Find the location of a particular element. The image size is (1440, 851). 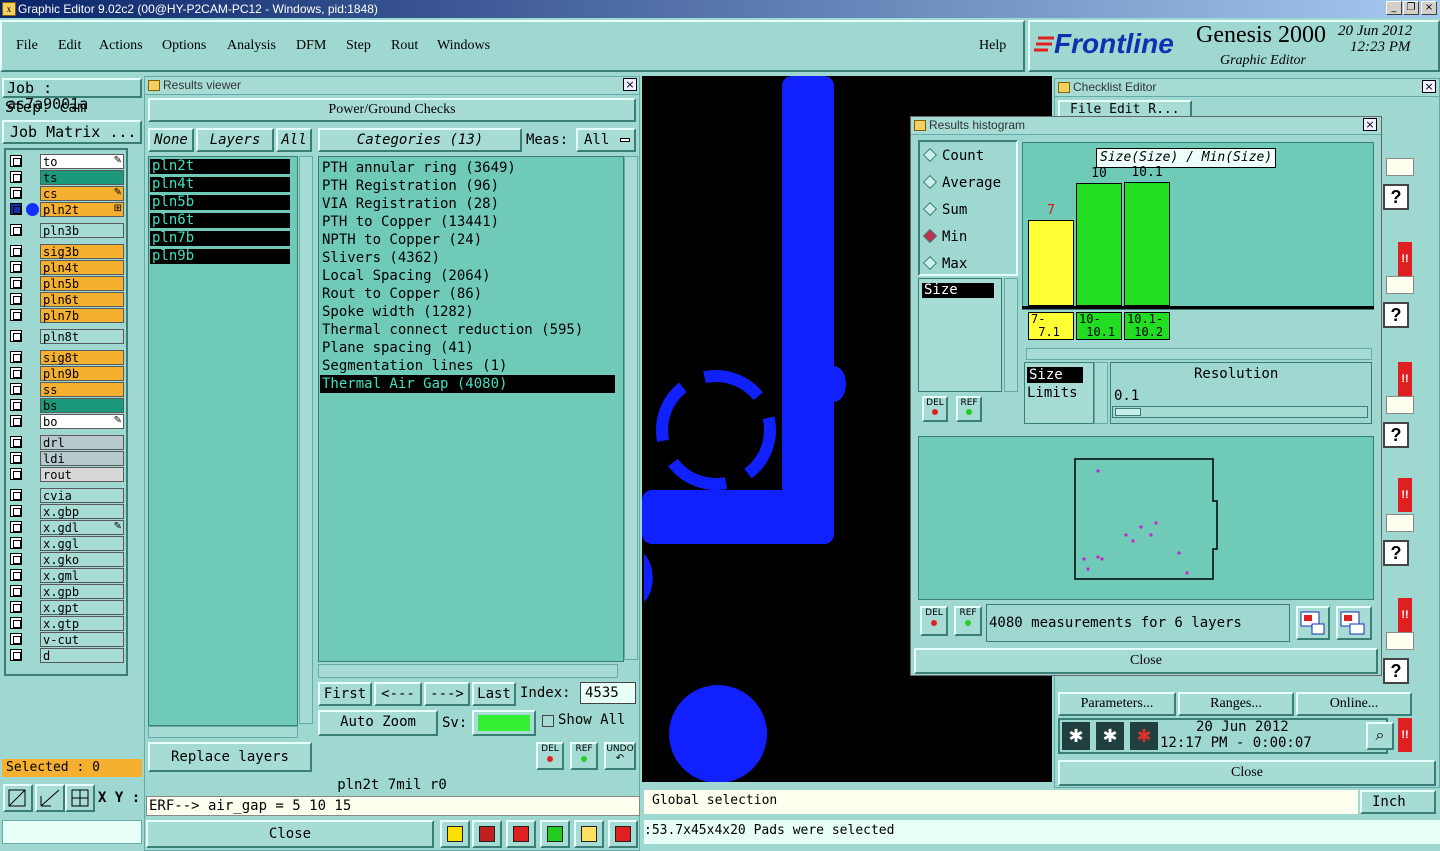

rv-undo-button: UNDO ↶ is located at coordinates (620, 756).